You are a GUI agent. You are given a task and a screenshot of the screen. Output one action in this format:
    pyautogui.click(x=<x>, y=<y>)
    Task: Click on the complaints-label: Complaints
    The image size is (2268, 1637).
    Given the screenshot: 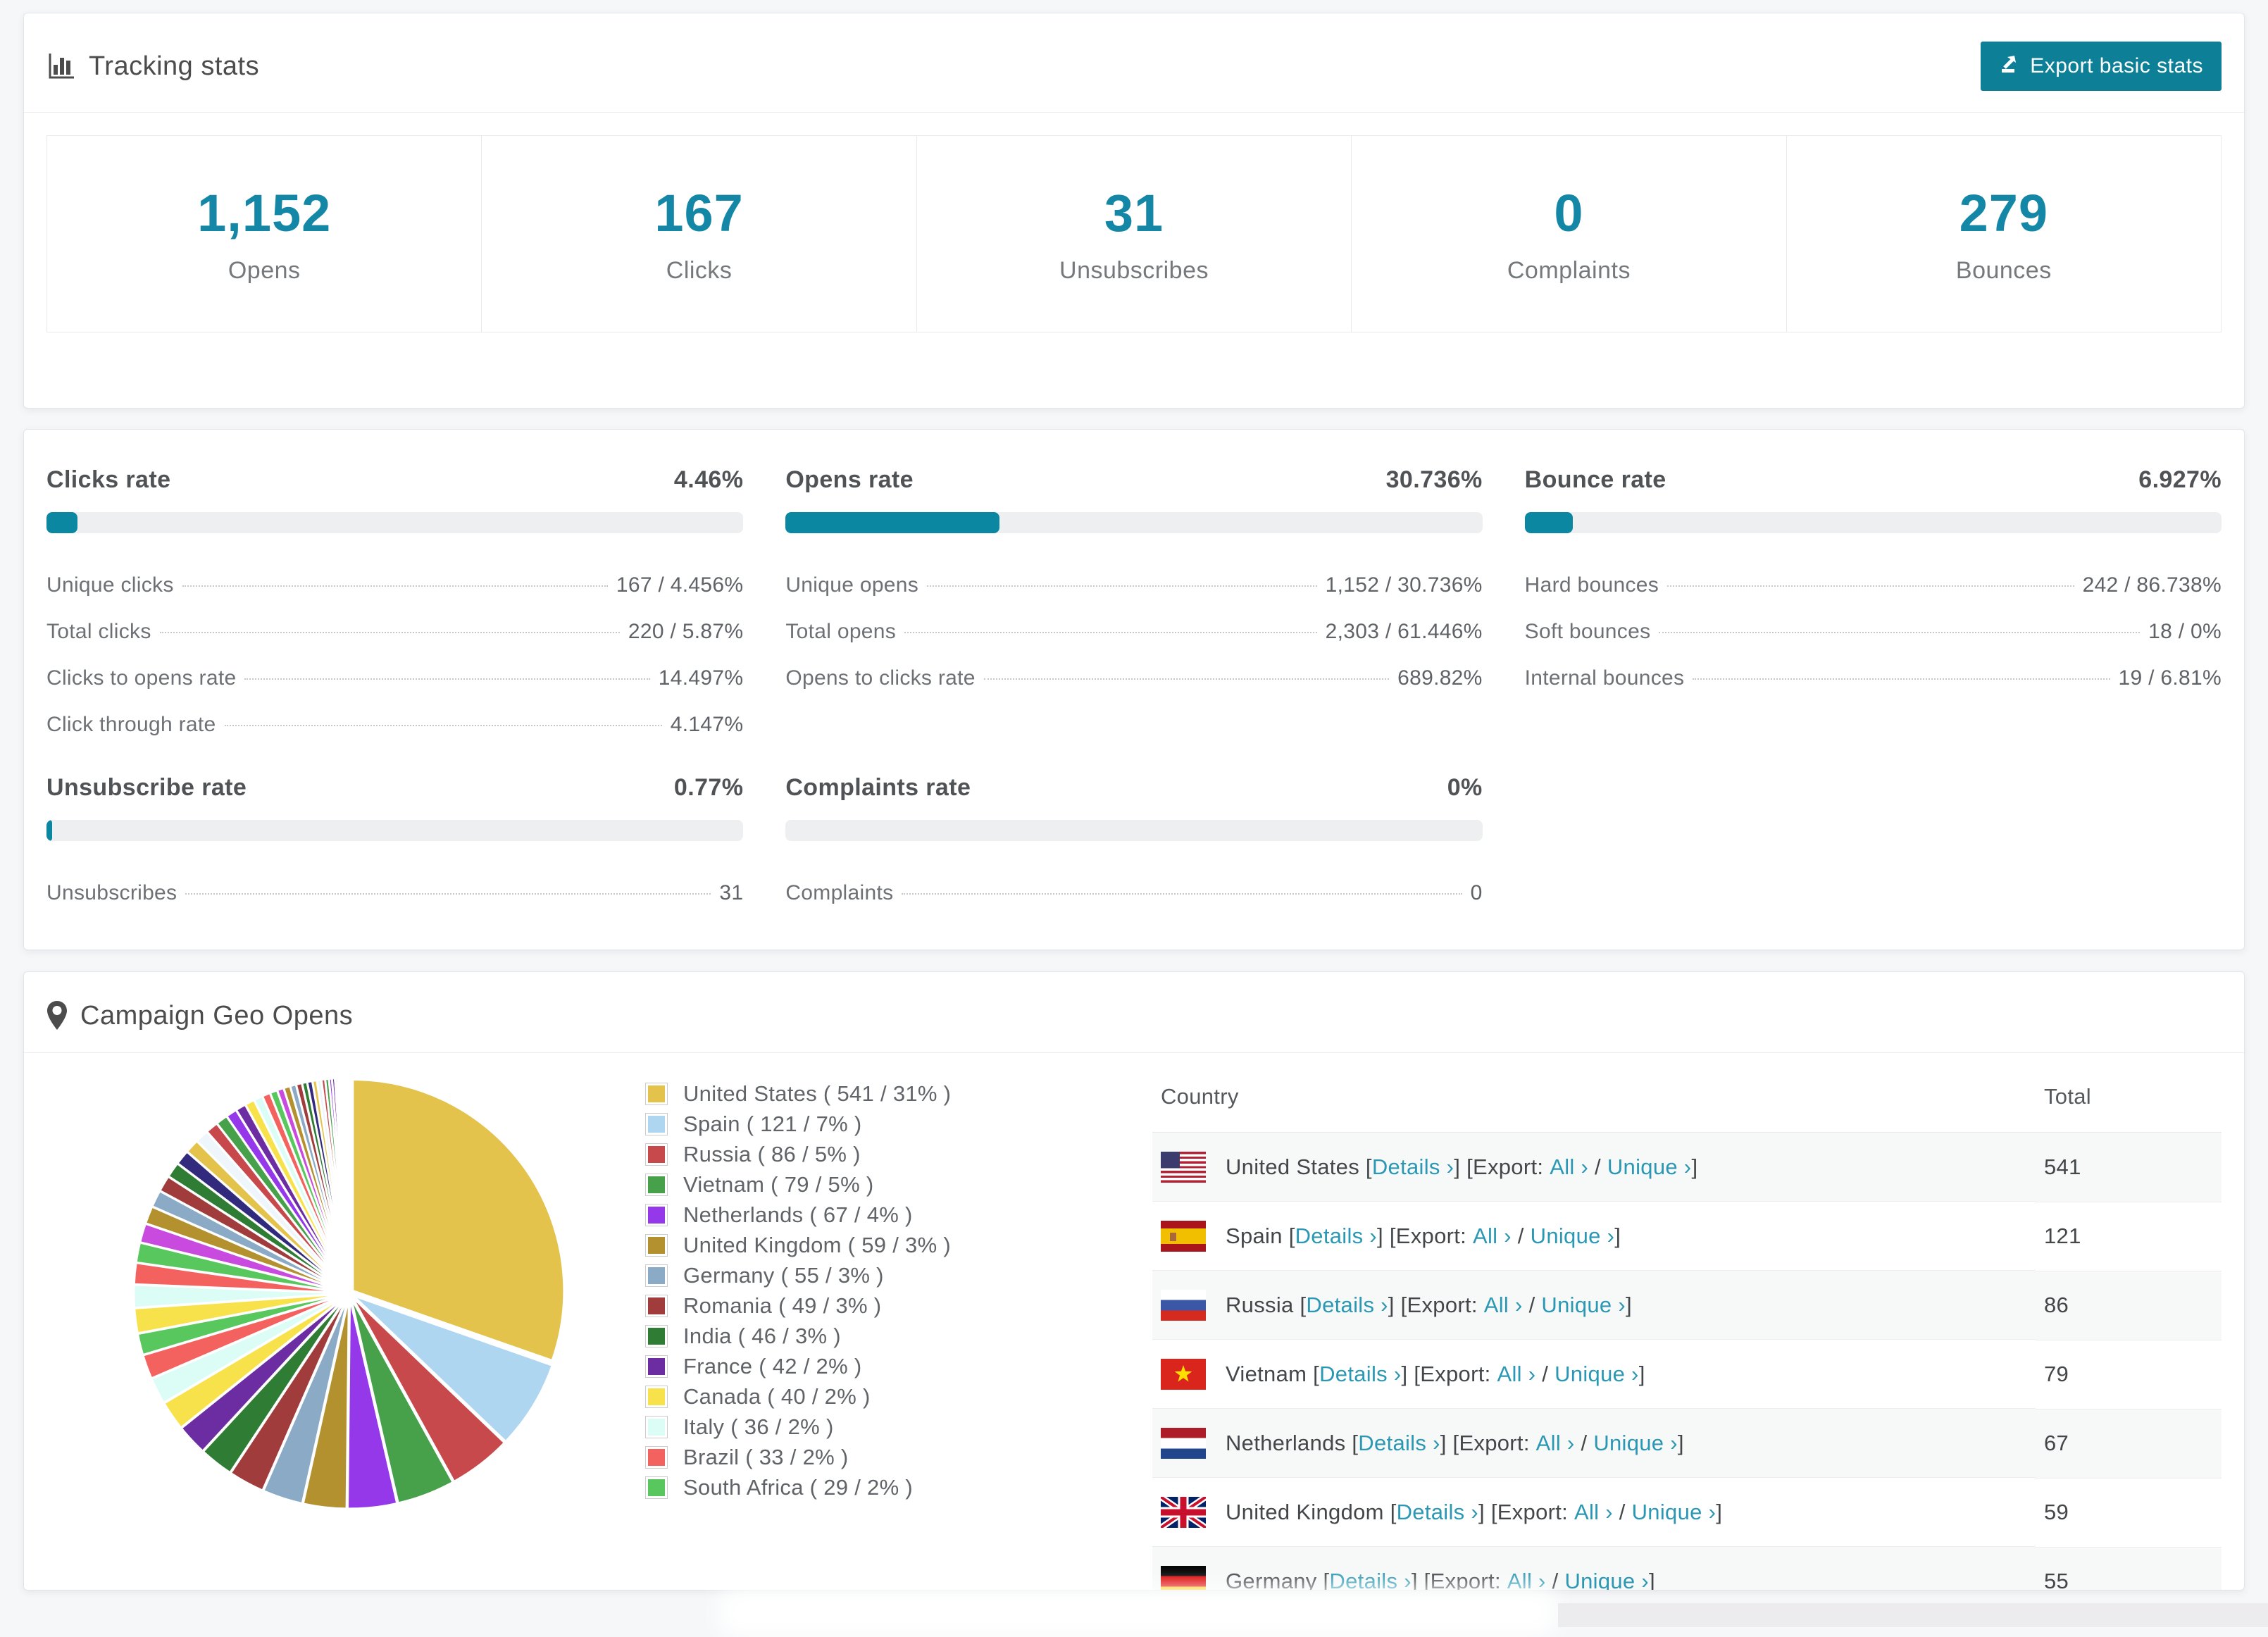 What is the action you would take?
    pyautogui.click(x=1569, y=270)
    